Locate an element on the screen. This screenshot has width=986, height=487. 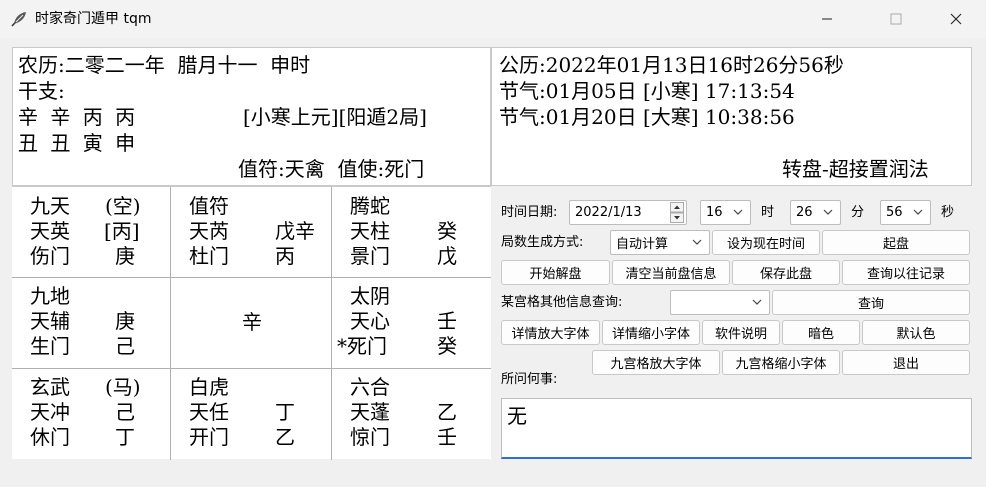
clear-info-button: 清空当前盘信息 is located at coordinates (671, 272).